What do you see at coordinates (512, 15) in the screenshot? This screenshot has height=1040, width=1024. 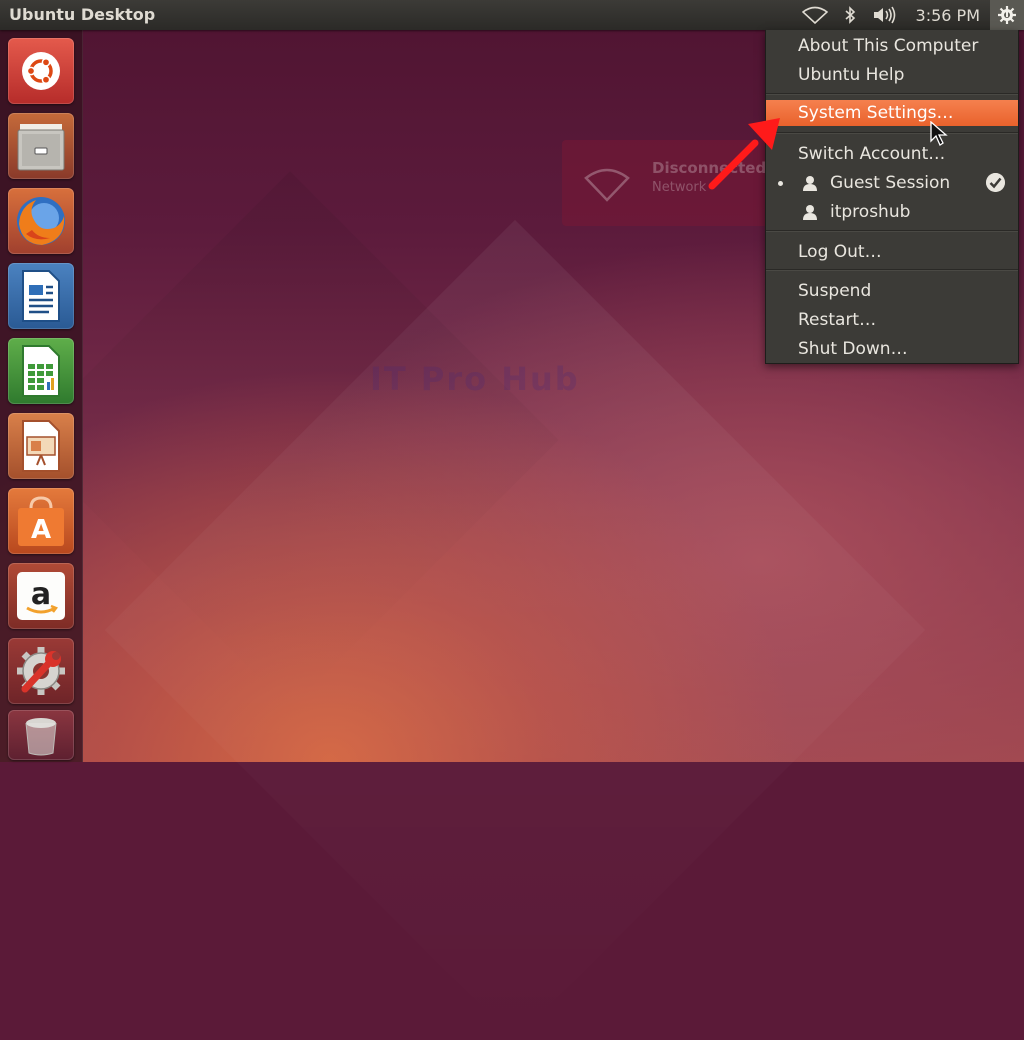 I see `top-panel: Ubuntu Desktop 3:56 PM` at bounding box center [512, 15].